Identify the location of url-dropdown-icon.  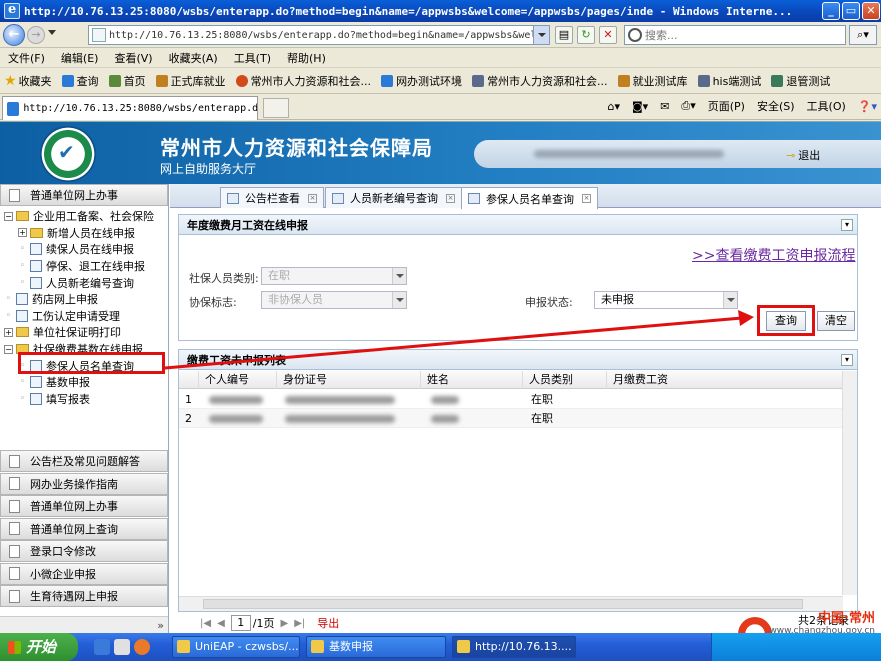
(541, 35).